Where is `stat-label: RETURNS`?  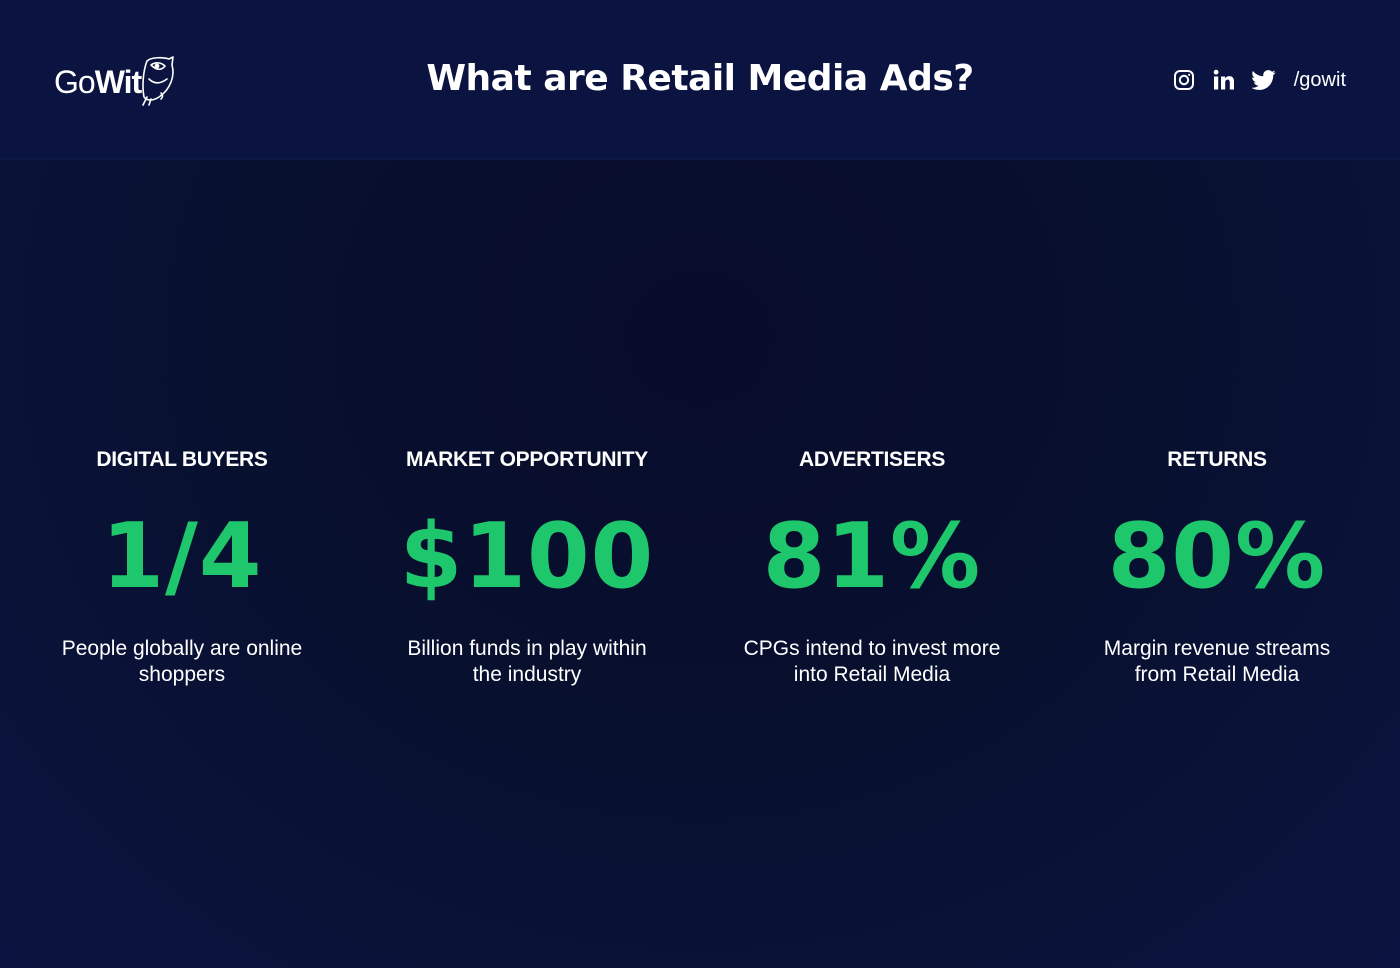 stat-label: RETURNS is located at coordinates (1217, 459).